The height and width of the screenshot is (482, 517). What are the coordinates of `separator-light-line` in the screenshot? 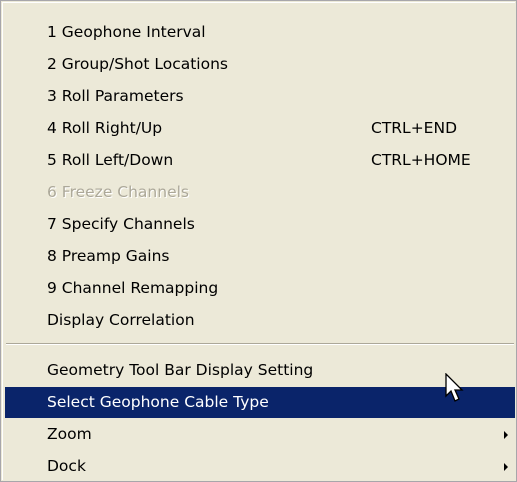 It's located at (260, 344).